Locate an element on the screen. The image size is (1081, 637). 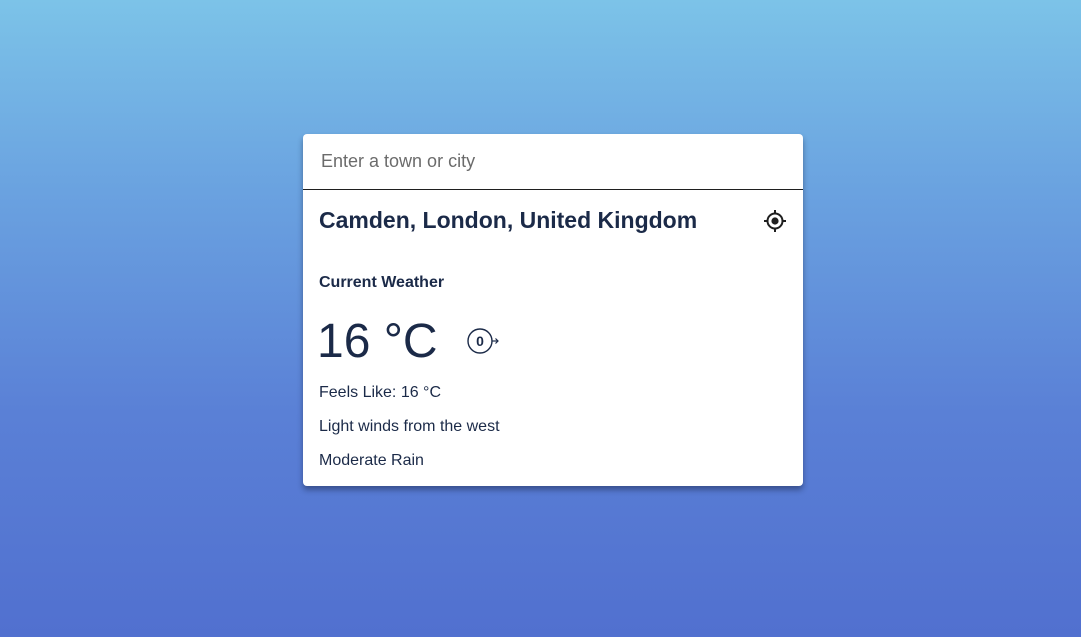
wind-indicator: 0 is located at coordinates (484, 341).